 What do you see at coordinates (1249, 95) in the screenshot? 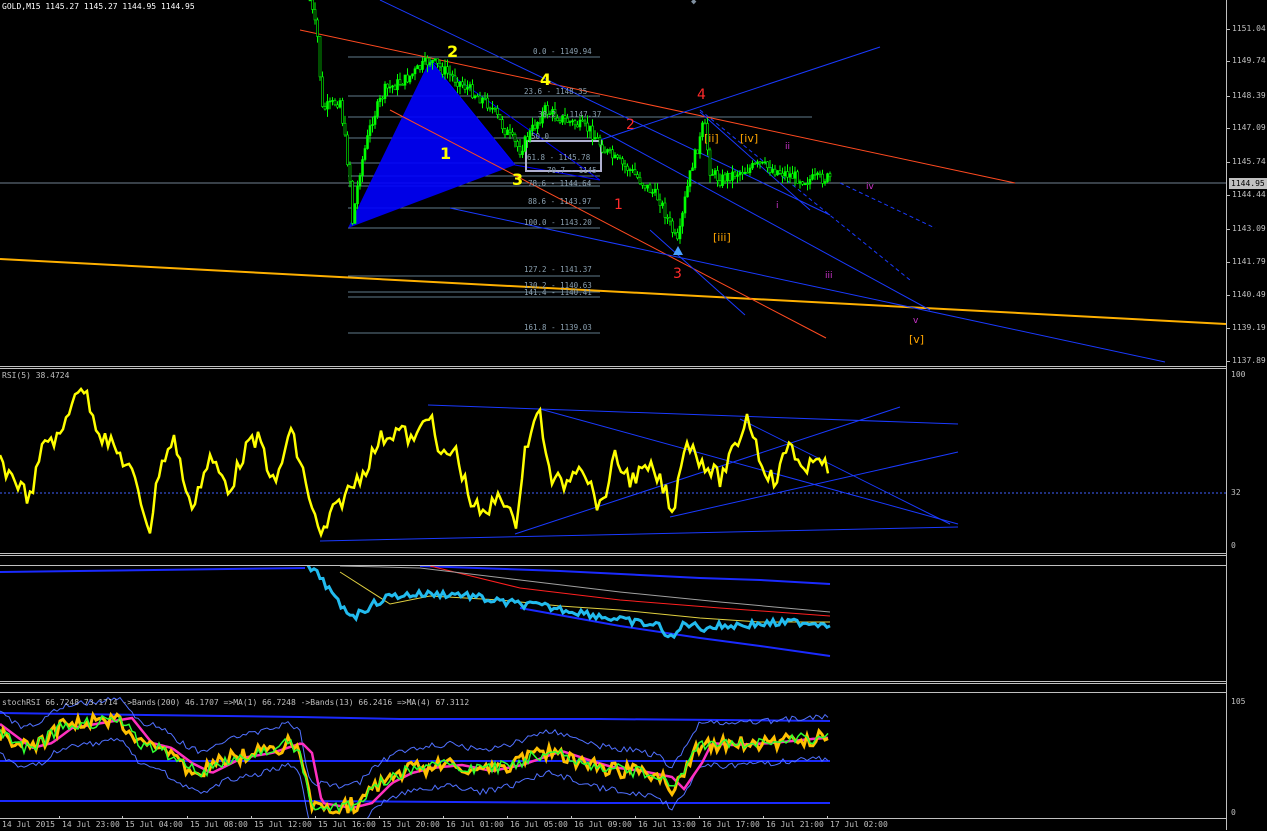
I see `price-axis-label: 1148.39` at bounding box center [1249, 95].